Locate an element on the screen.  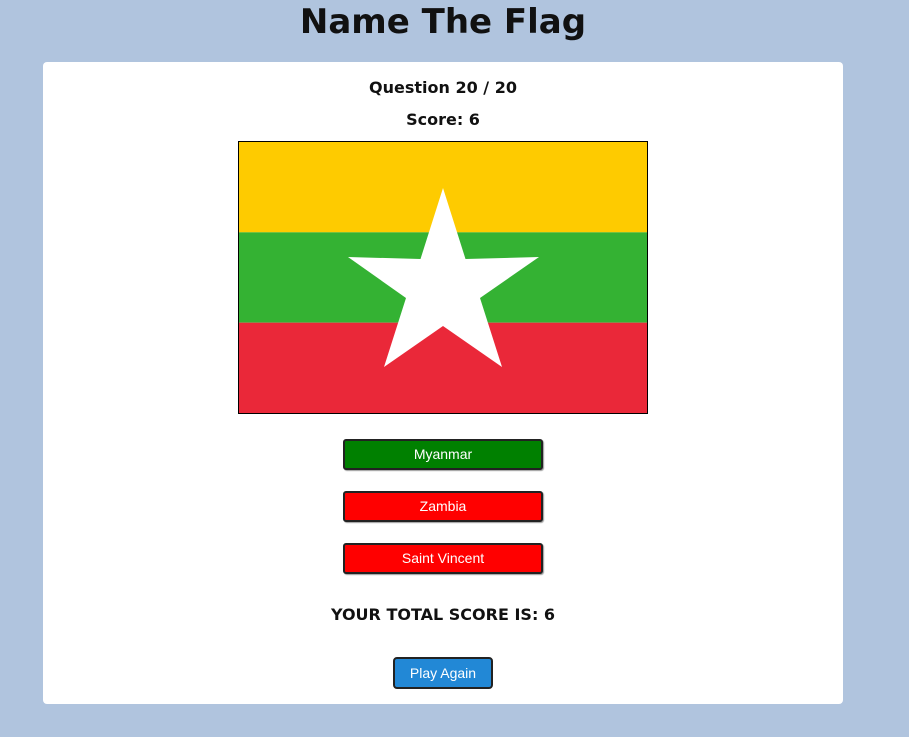
question-counter: Question 20 / 20 is located at coordinates (443, 87).